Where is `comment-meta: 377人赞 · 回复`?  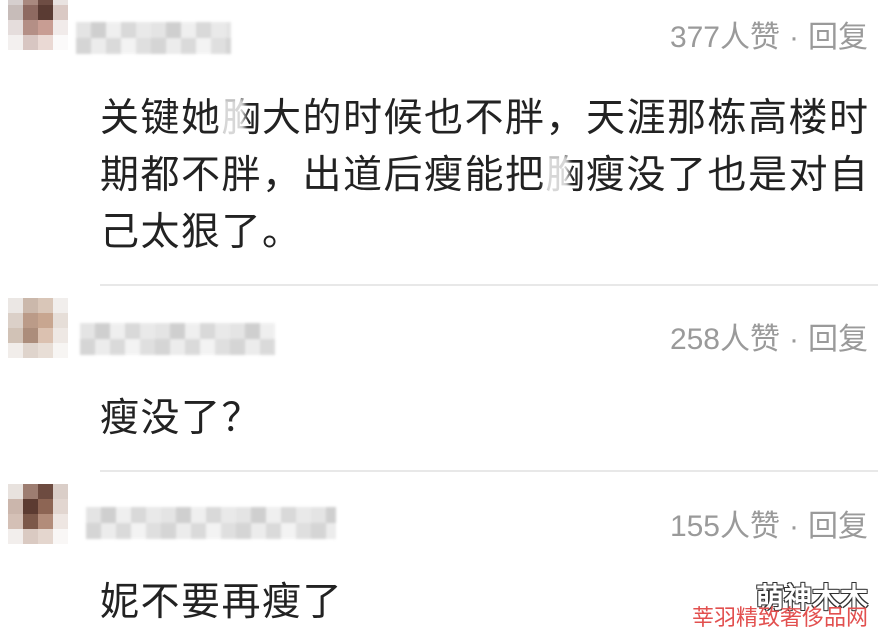 comment-meta: 377人赞 · 回复 is located at coordinates (769, 38).